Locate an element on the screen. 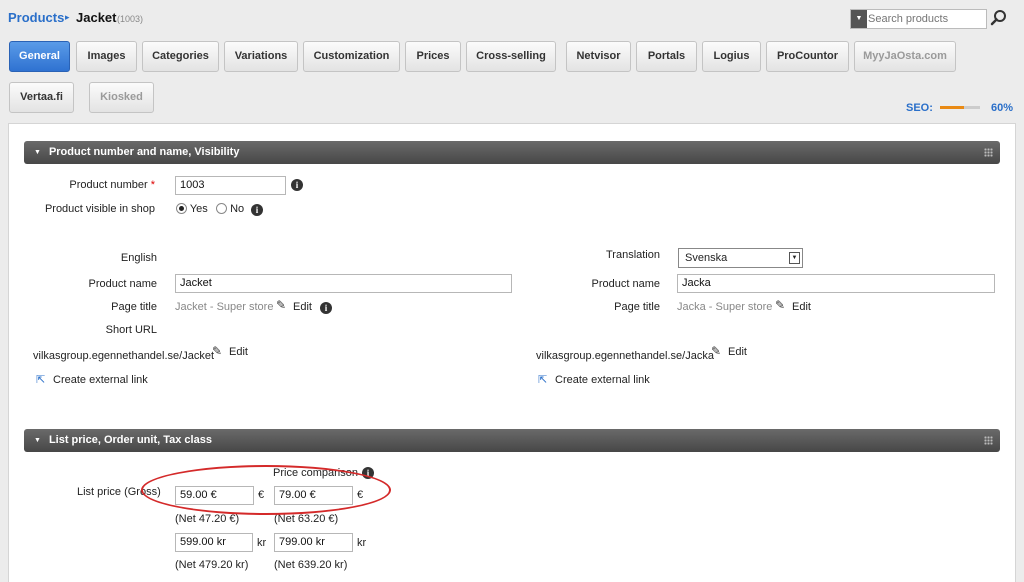  tab-images: Images is located at coordinates (106, 56).